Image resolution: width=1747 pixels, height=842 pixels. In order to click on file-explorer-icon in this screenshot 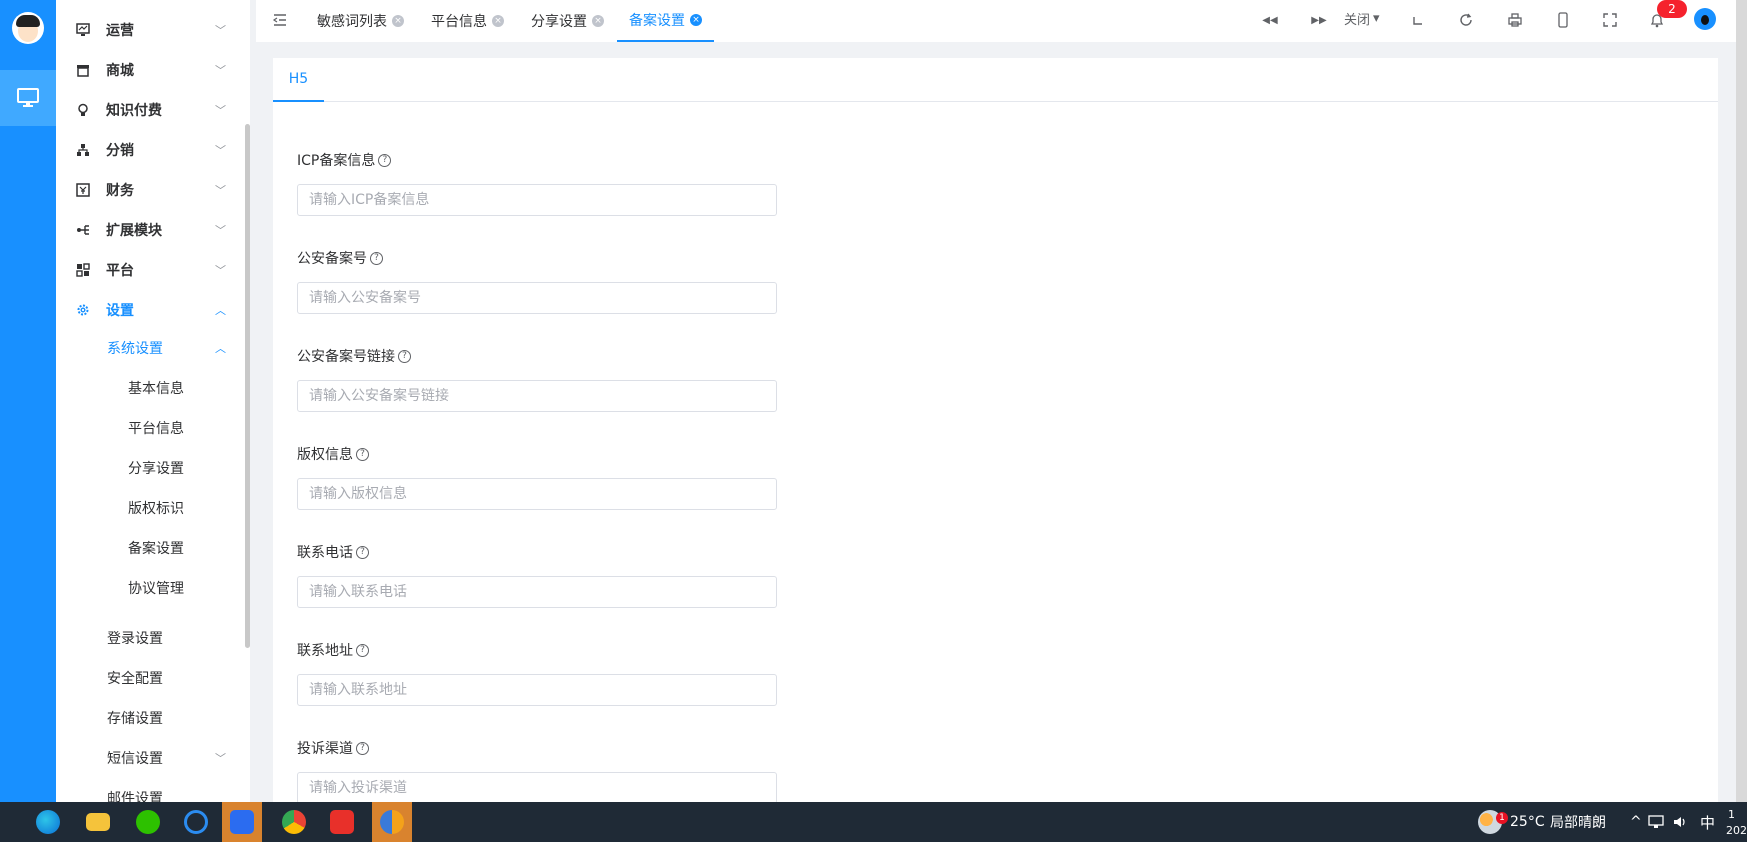, I will do `click(98, 822)`.